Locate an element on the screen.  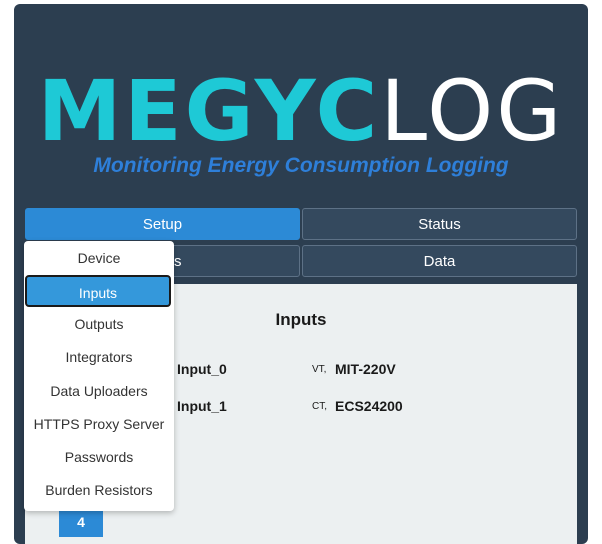
input-type: CT, is located at coordinates (319, 406).